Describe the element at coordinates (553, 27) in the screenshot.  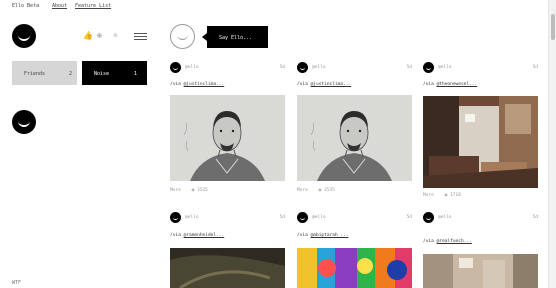
I see `scrollbar-thumb` at that location.